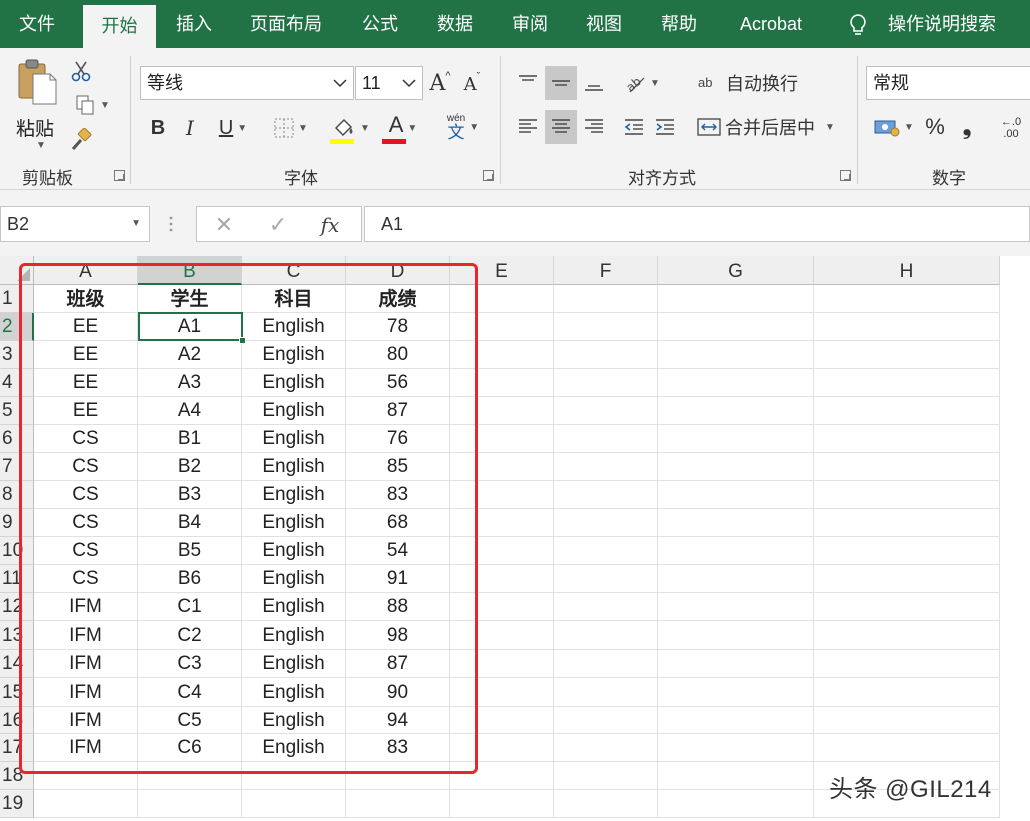  What do you see at coordinates (86, 579) in the screenshot?
I see `cell-a11: CS` at bounding box center [86, 579].